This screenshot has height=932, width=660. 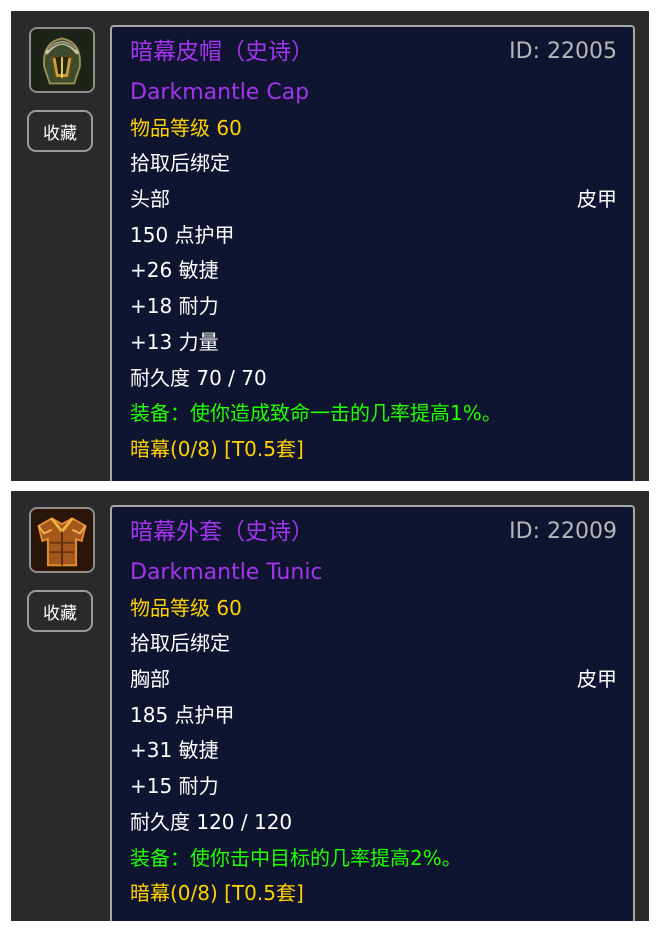 I want to click on item-name: 暗幕外套（史诗）, so click(x=222, y=532).